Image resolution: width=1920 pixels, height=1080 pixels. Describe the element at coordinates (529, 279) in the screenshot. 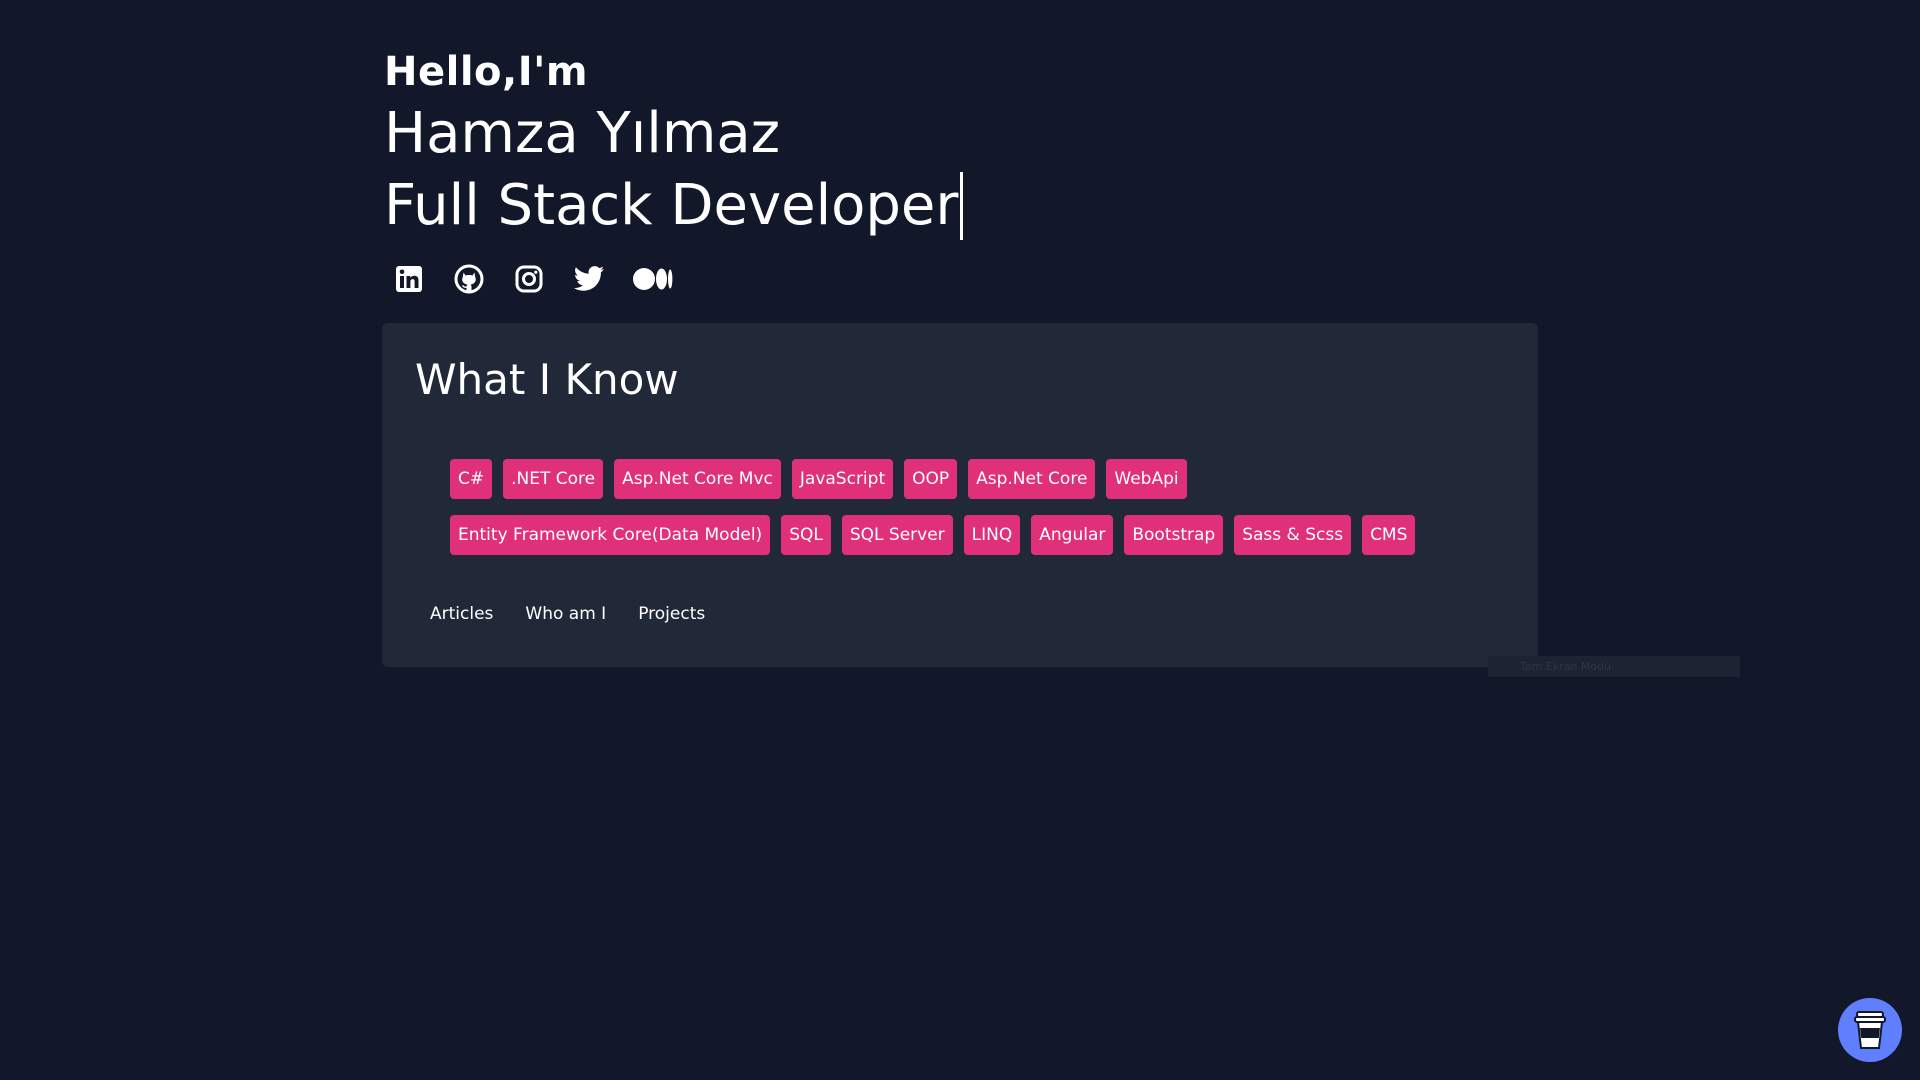

I see `instagram-icon` at that location.